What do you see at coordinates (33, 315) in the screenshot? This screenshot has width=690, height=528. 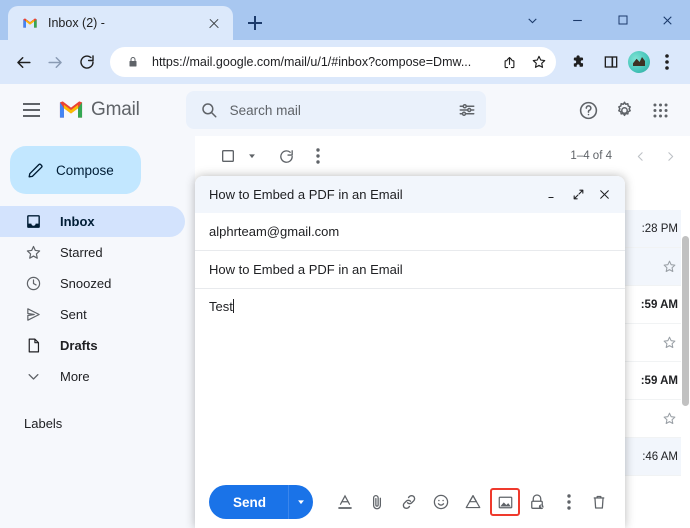 I see `send-icon` at bounding box center [33, 315].